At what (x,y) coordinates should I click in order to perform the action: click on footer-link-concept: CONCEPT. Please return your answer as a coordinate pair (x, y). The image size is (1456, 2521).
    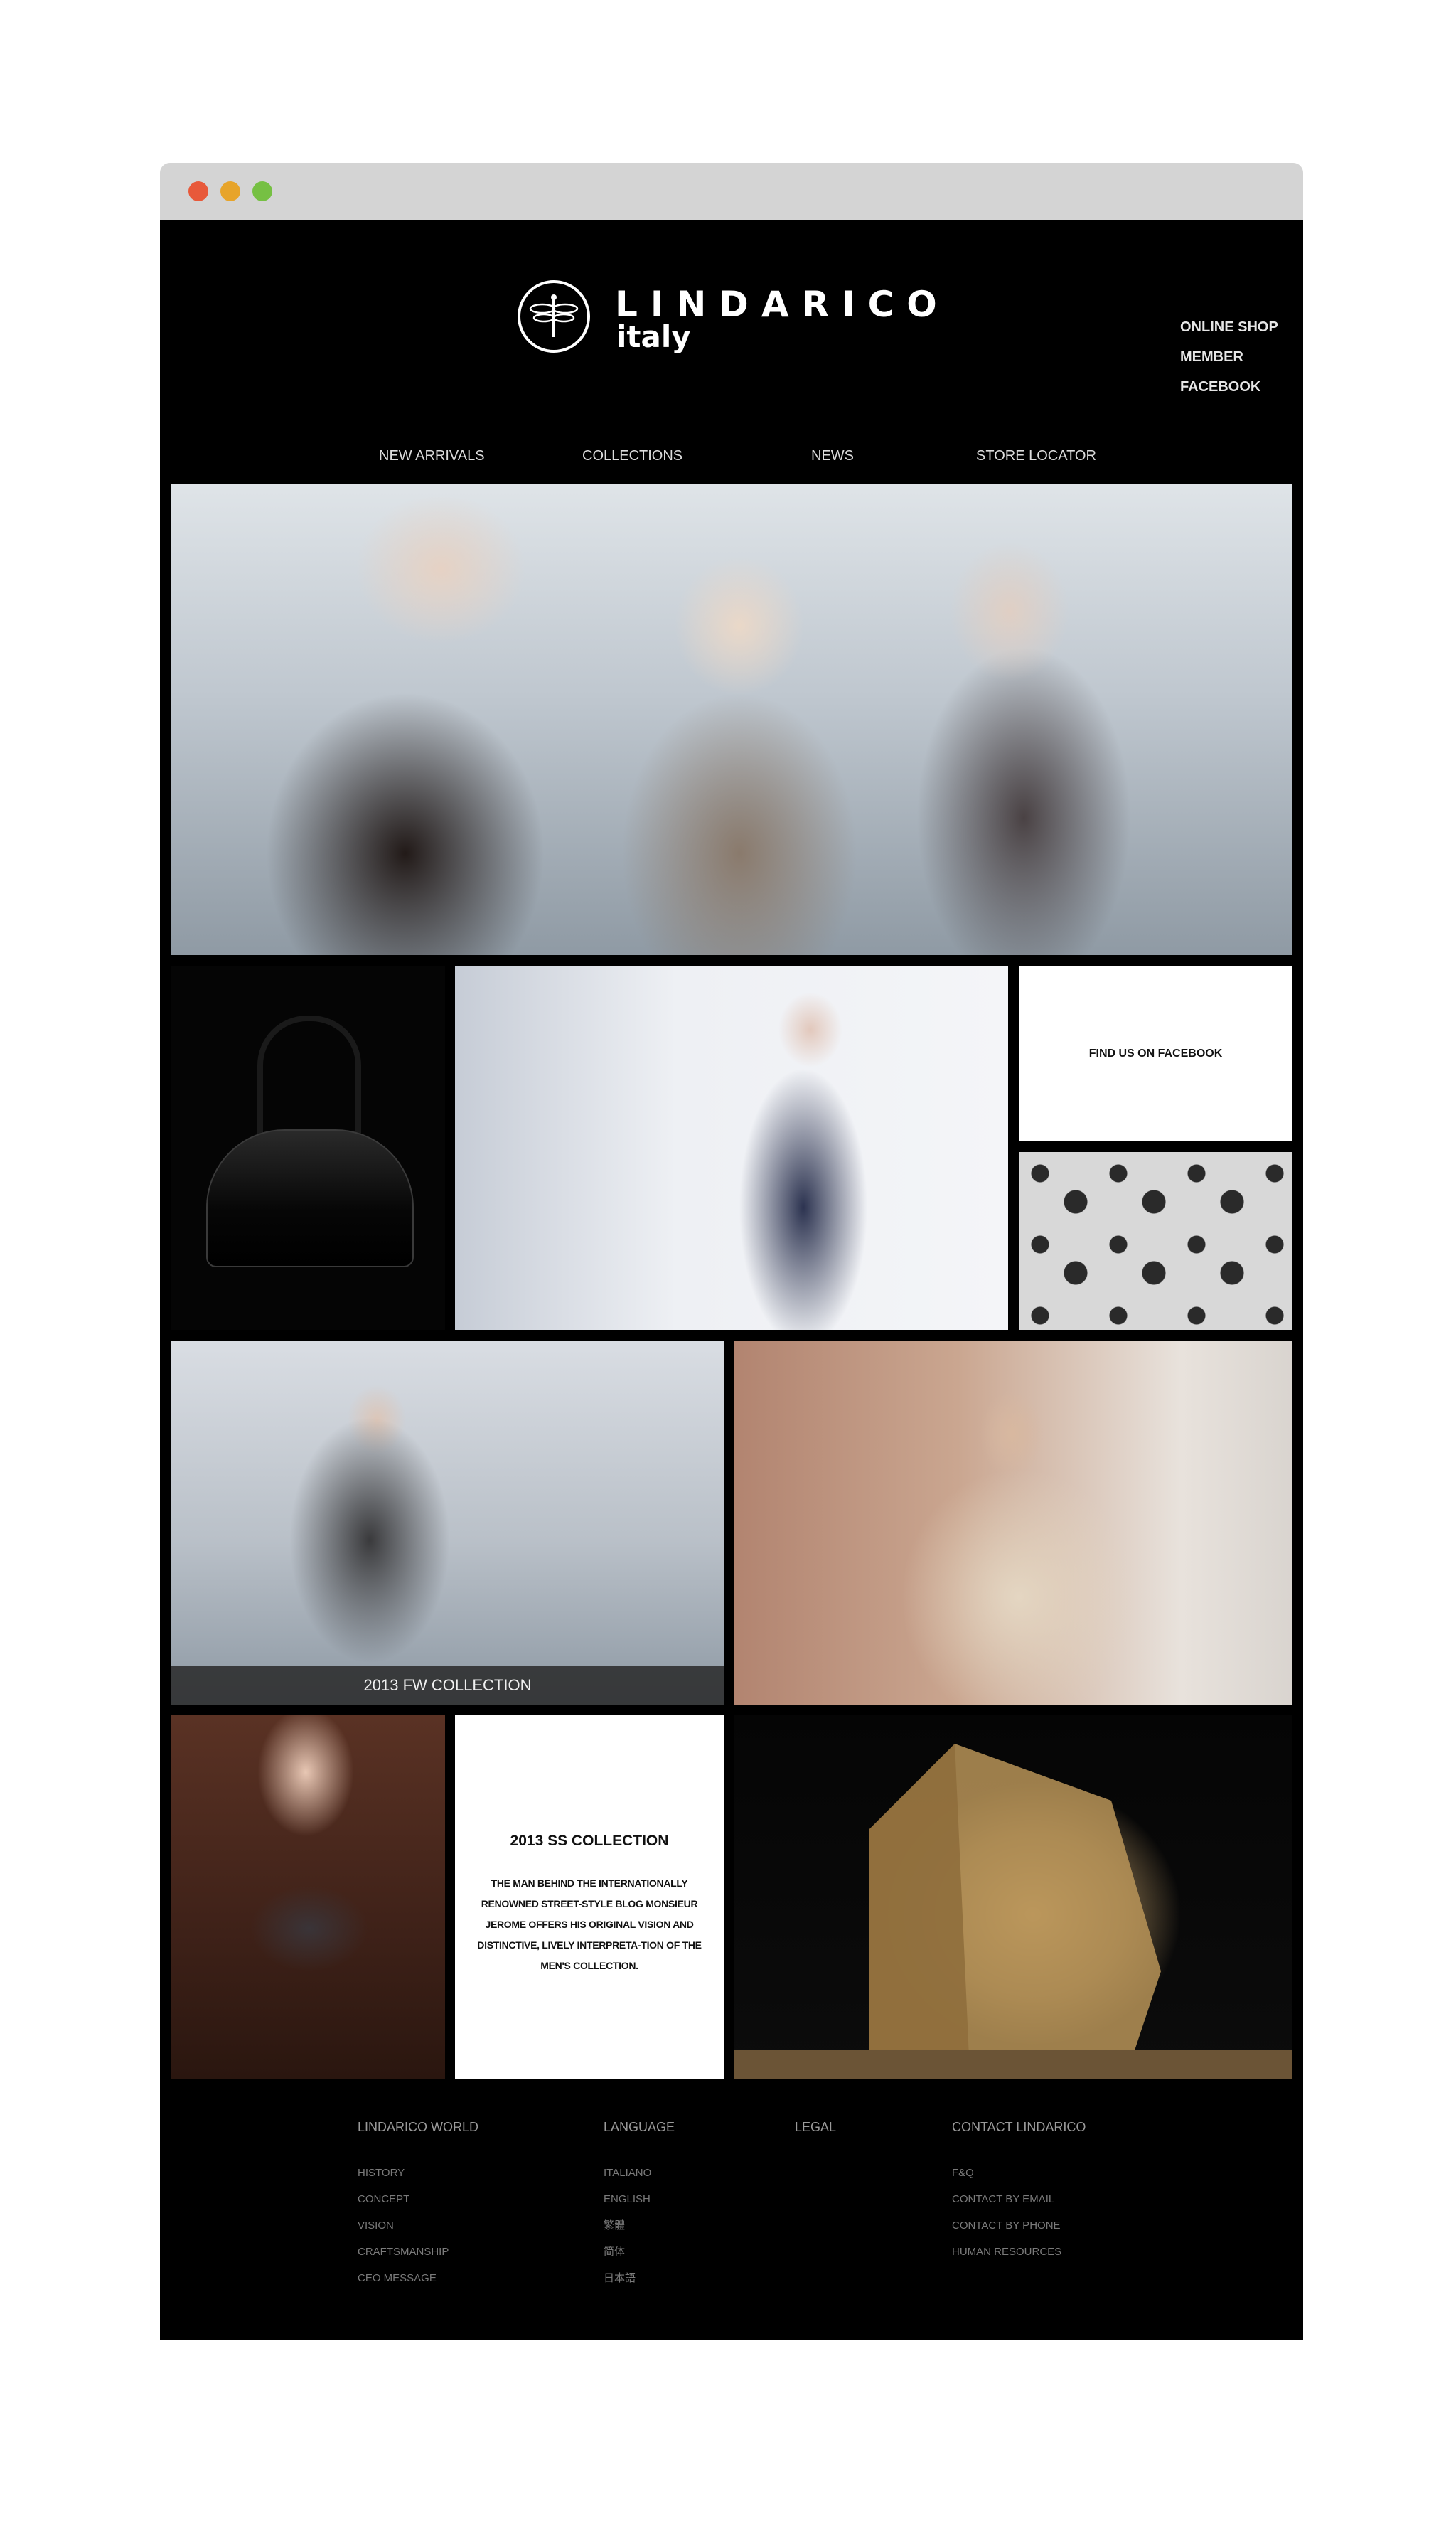
    Looking at the image, I should click on (418, 2199).